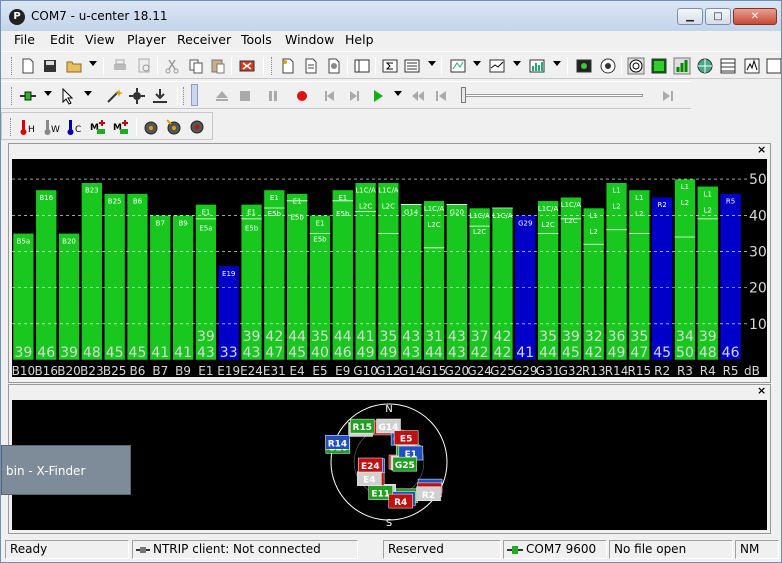 The height and width of the screenshot is (563, 782). What do you see at coordinates (668, 96) in the screenshot?
I see `skip-end-icon` at bounding box center [668, 96].